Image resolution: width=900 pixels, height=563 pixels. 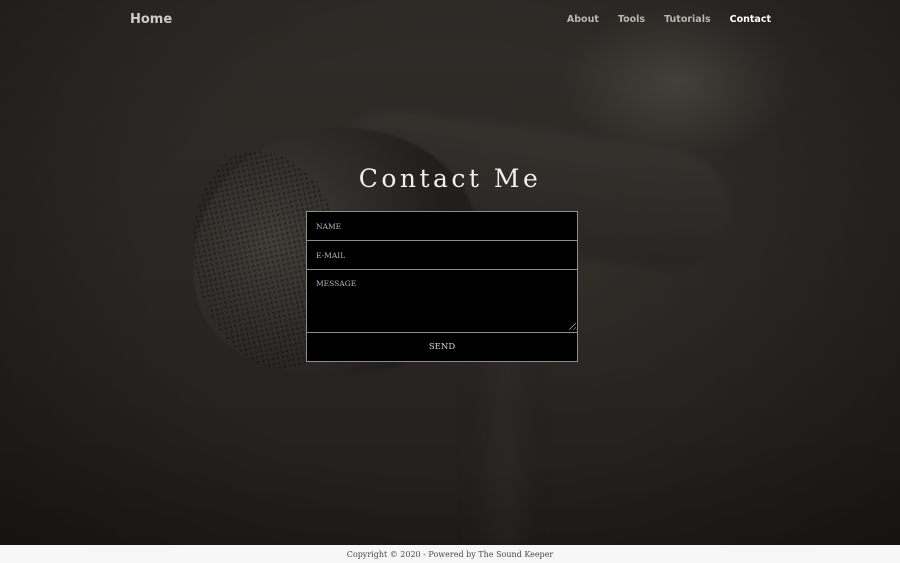 I want to click on nav-links: About Tools Tutorials Contact, so click(x=659, y=19).